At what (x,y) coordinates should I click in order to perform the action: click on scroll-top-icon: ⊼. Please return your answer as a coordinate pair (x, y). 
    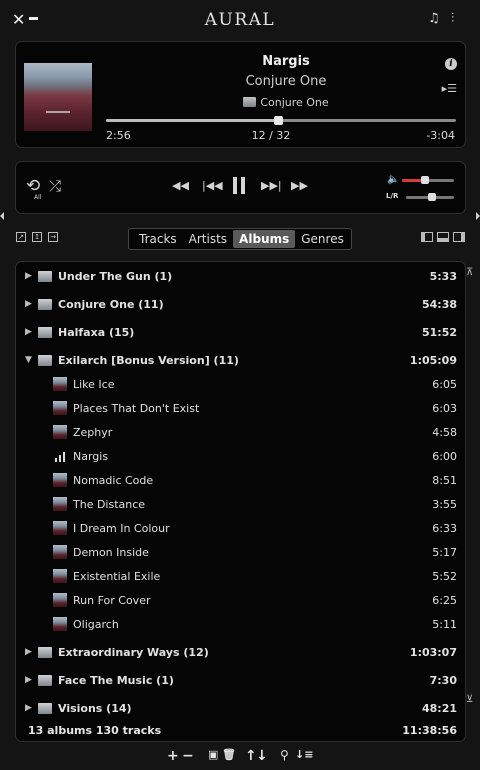
    Looking at the image, I should click on (469, 272).